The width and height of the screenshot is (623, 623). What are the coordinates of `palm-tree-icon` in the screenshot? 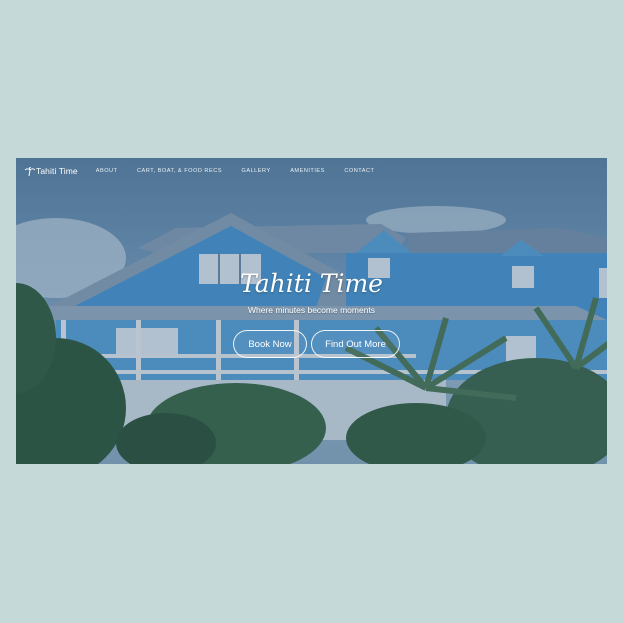 It's located at (30, 171).